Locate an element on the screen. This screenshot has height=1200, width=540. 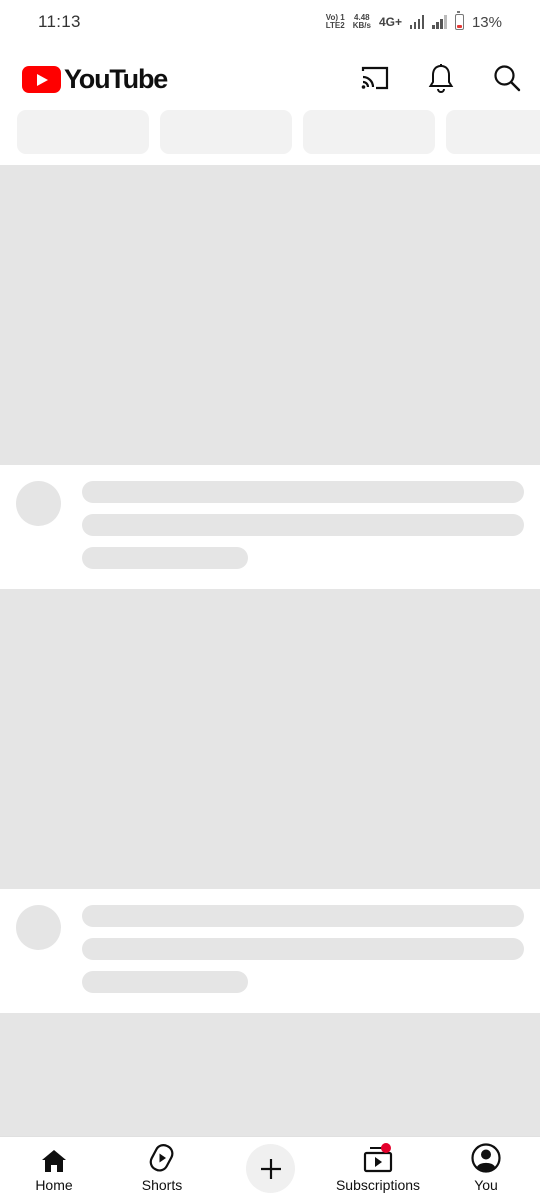
create-button is located at coordinates (270, 1168).